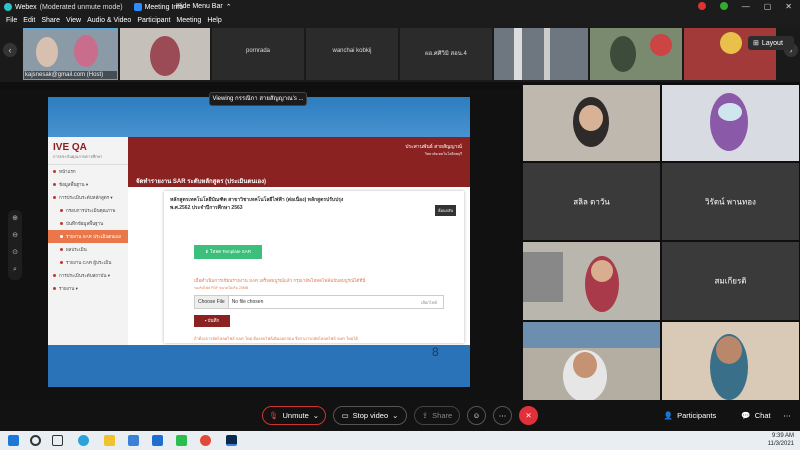 Image resolution: width=800 pixels, height=450 pixels. What do you see at coordinates (723, 6) in the screenshot?
I see `connection-icon` at bounding box center [723, 6].